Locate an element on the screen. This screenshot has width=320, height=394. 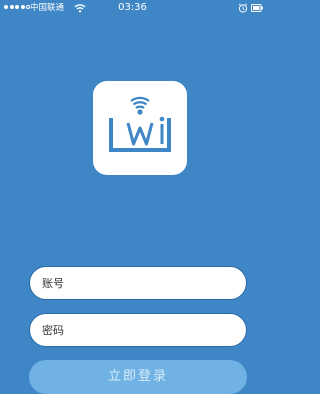
wi-logo-icon is located at coordinates (140, 124).